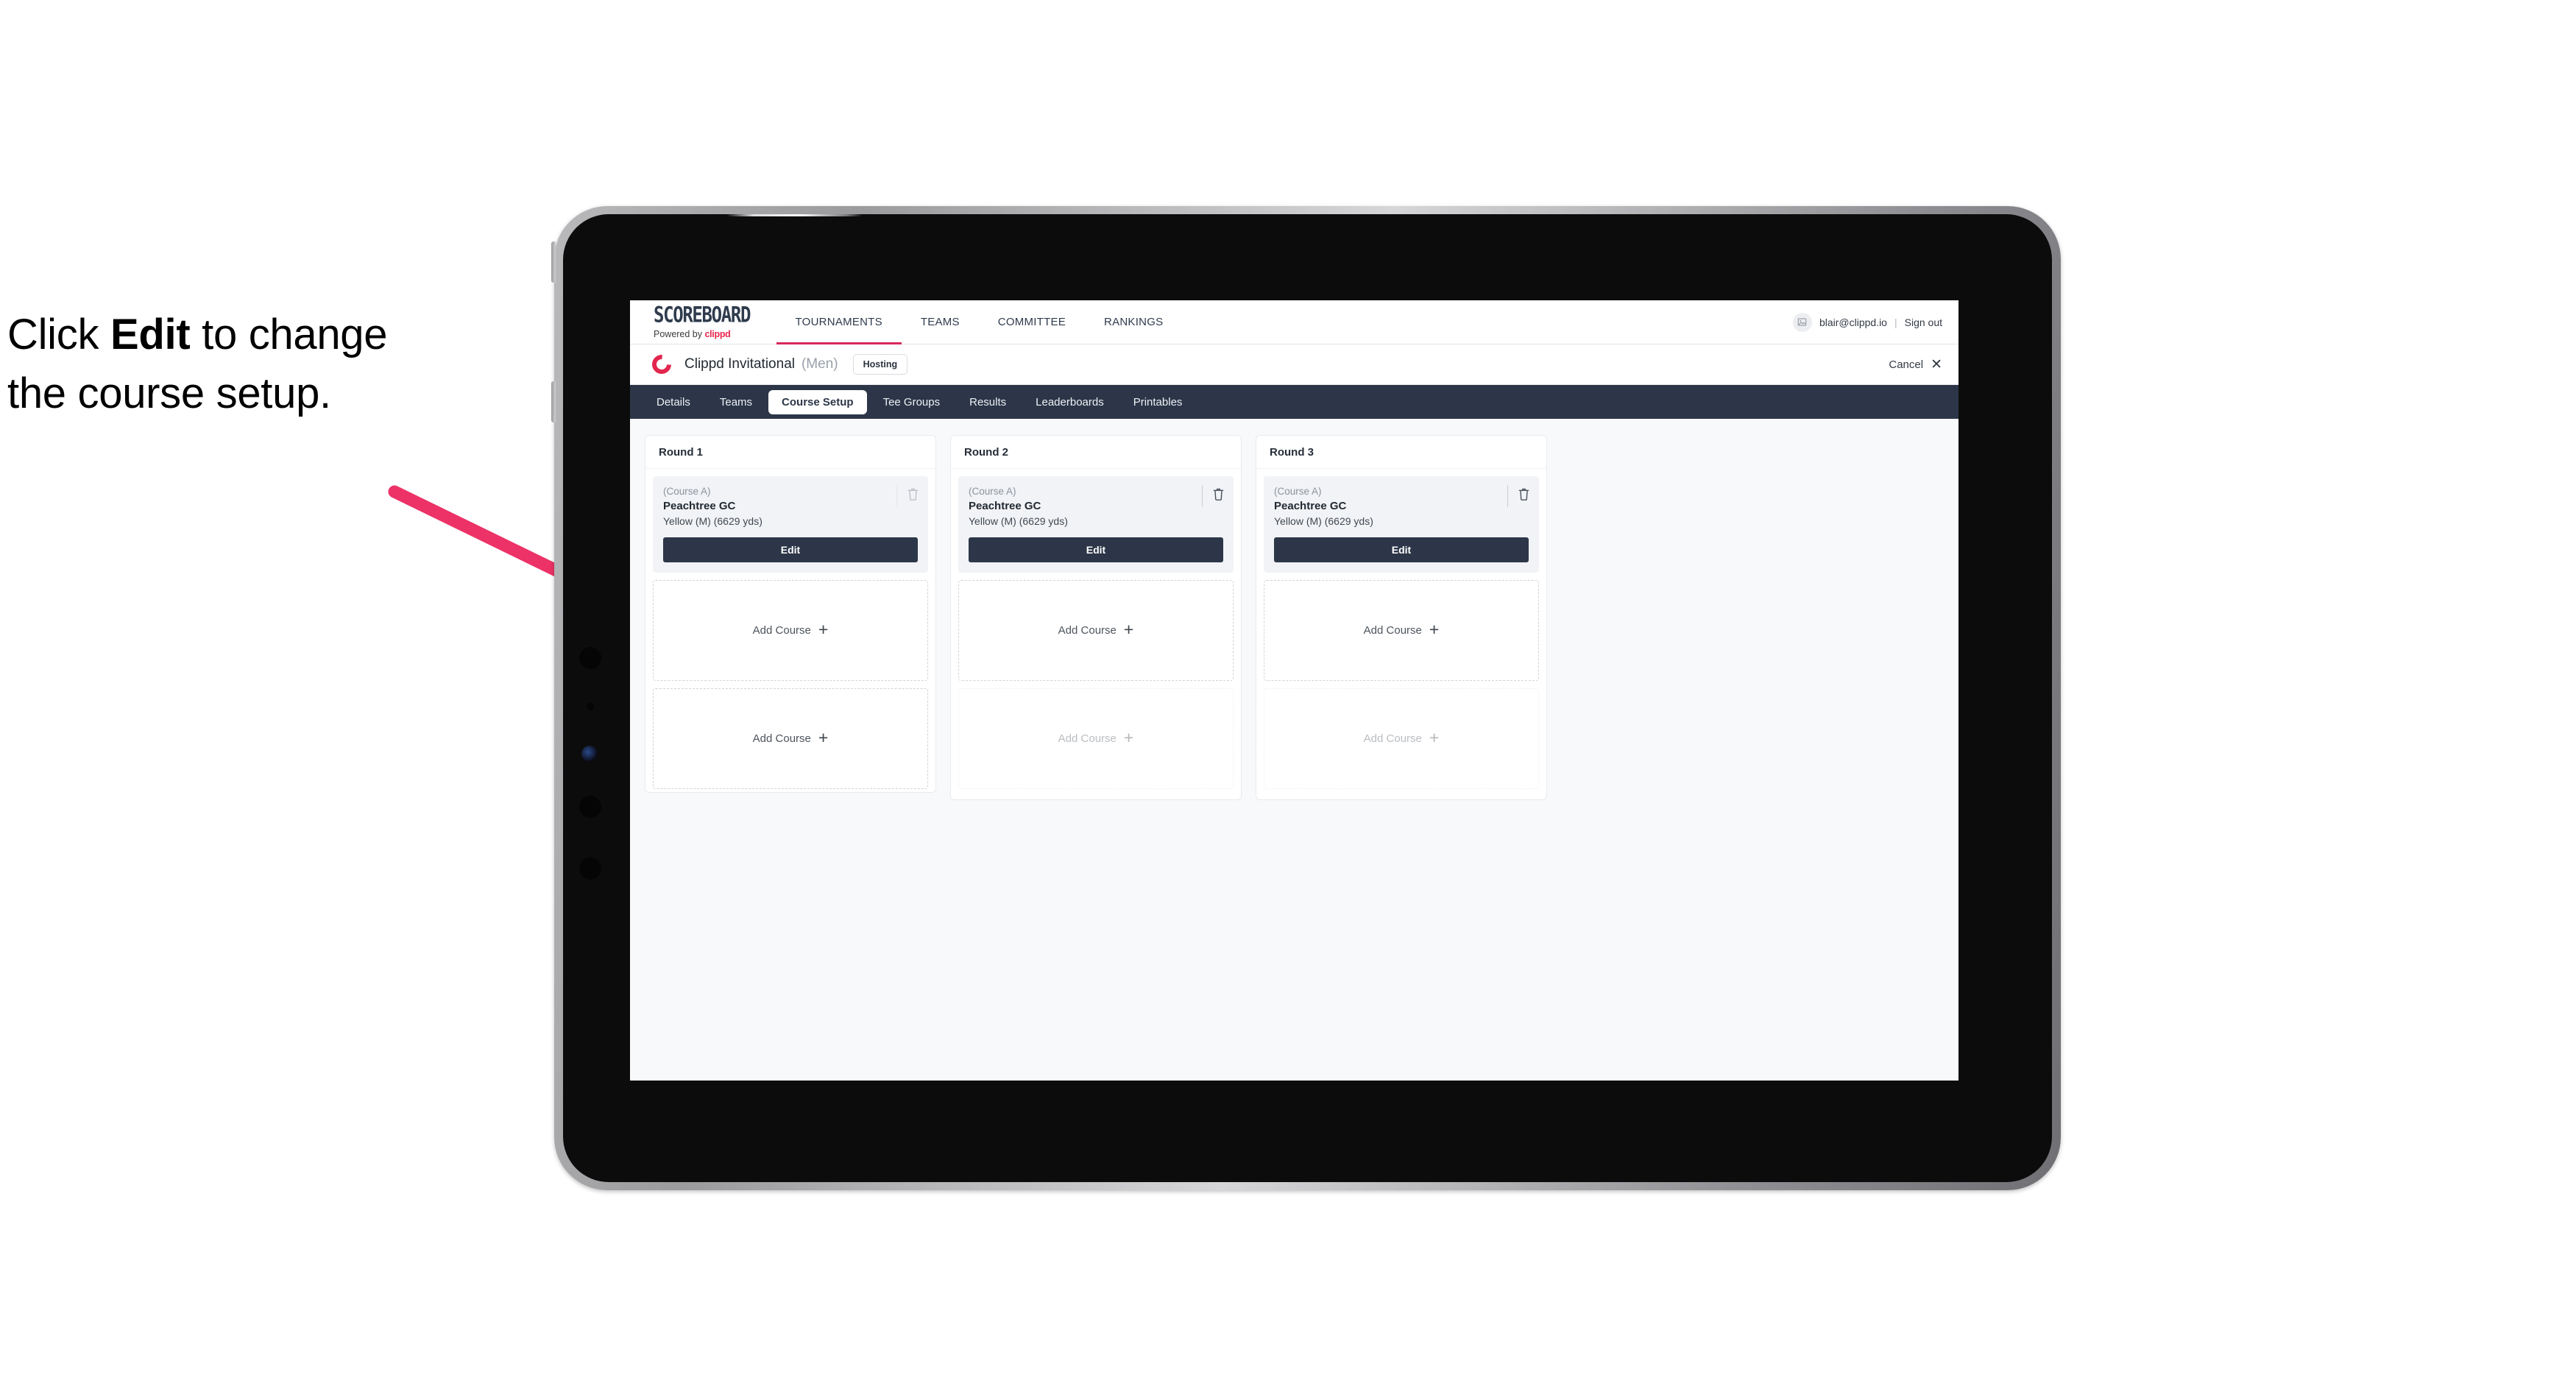 The height and width of the screenshot is (1386, 2576). I want to click on bezel-sensor-dot, so click(589, 754).